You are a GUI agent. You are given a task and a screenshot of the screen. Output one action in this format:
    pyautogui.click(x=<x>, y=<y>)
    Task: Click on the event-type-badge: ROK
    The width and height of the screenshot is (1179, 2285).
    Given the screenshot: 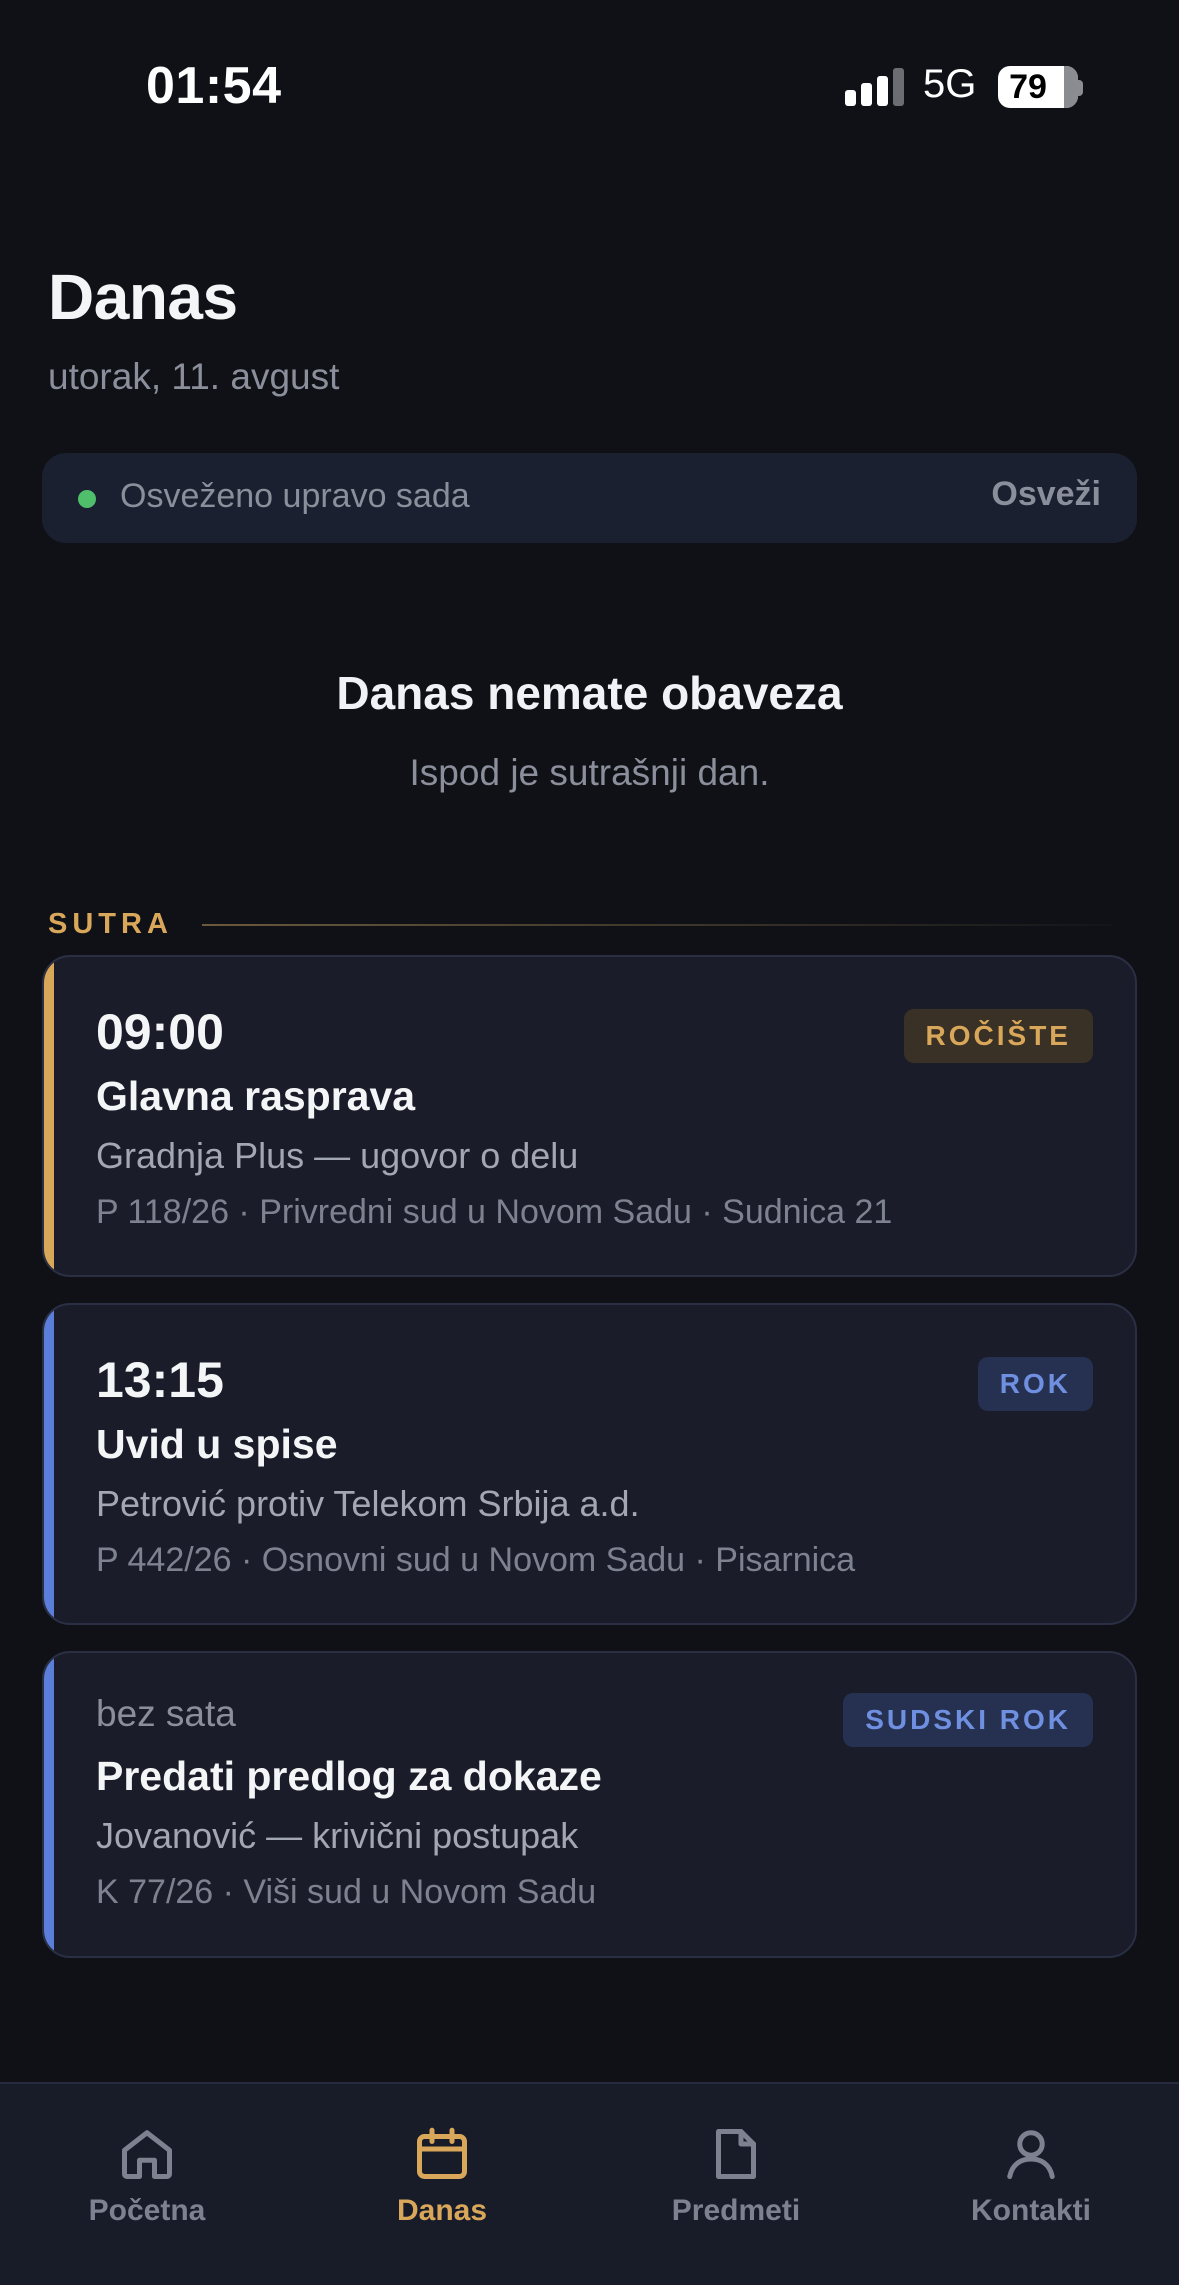 What is the action you would take?
    pyautogui.click(x=1035, y=1384)
    